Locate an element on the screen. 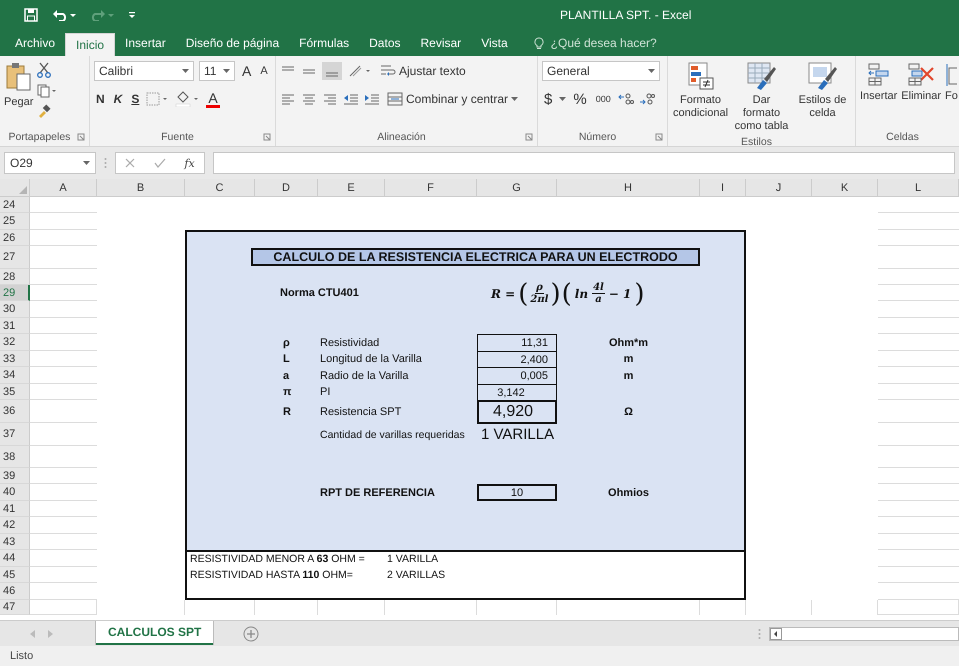 This screenshot has width=959, height=666. row-header: 34 is located at coordinates (15, 375).